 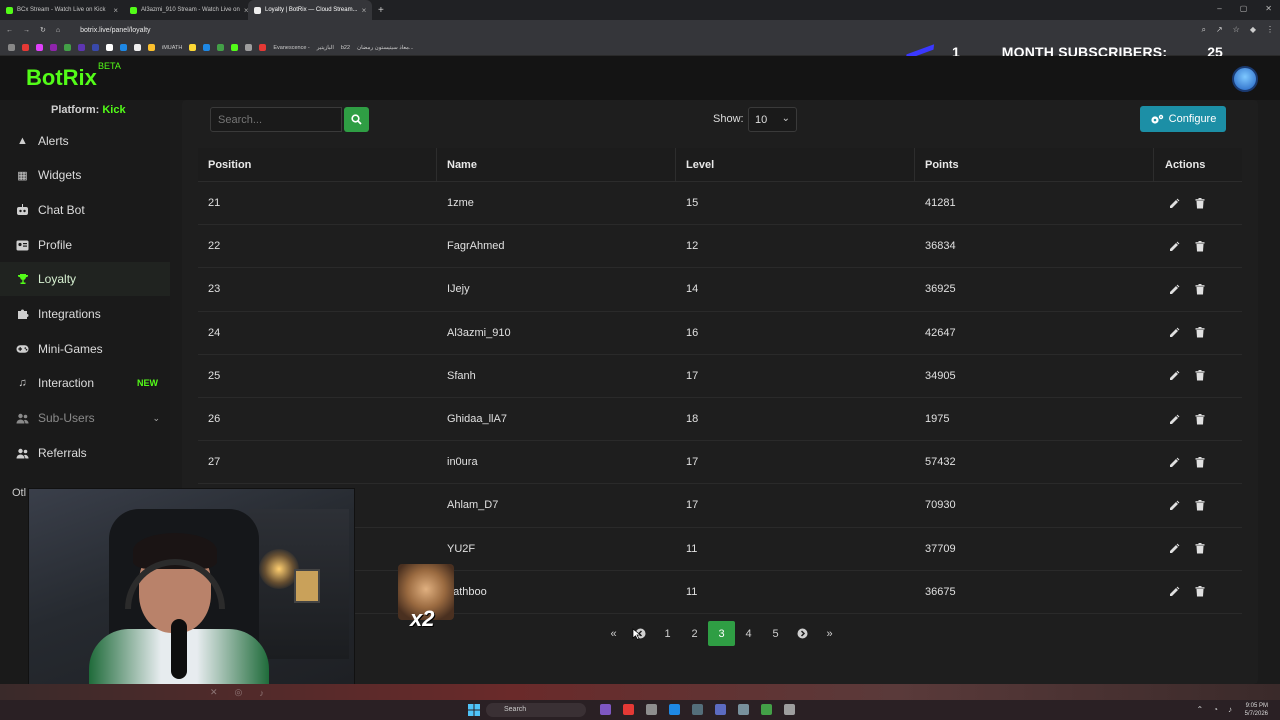 What do you see at coordinates (85, 418) in the screenshot?
I see `sidebar-item-sub-users: Sub-Users ⌄` at bounding box center [85, 418].